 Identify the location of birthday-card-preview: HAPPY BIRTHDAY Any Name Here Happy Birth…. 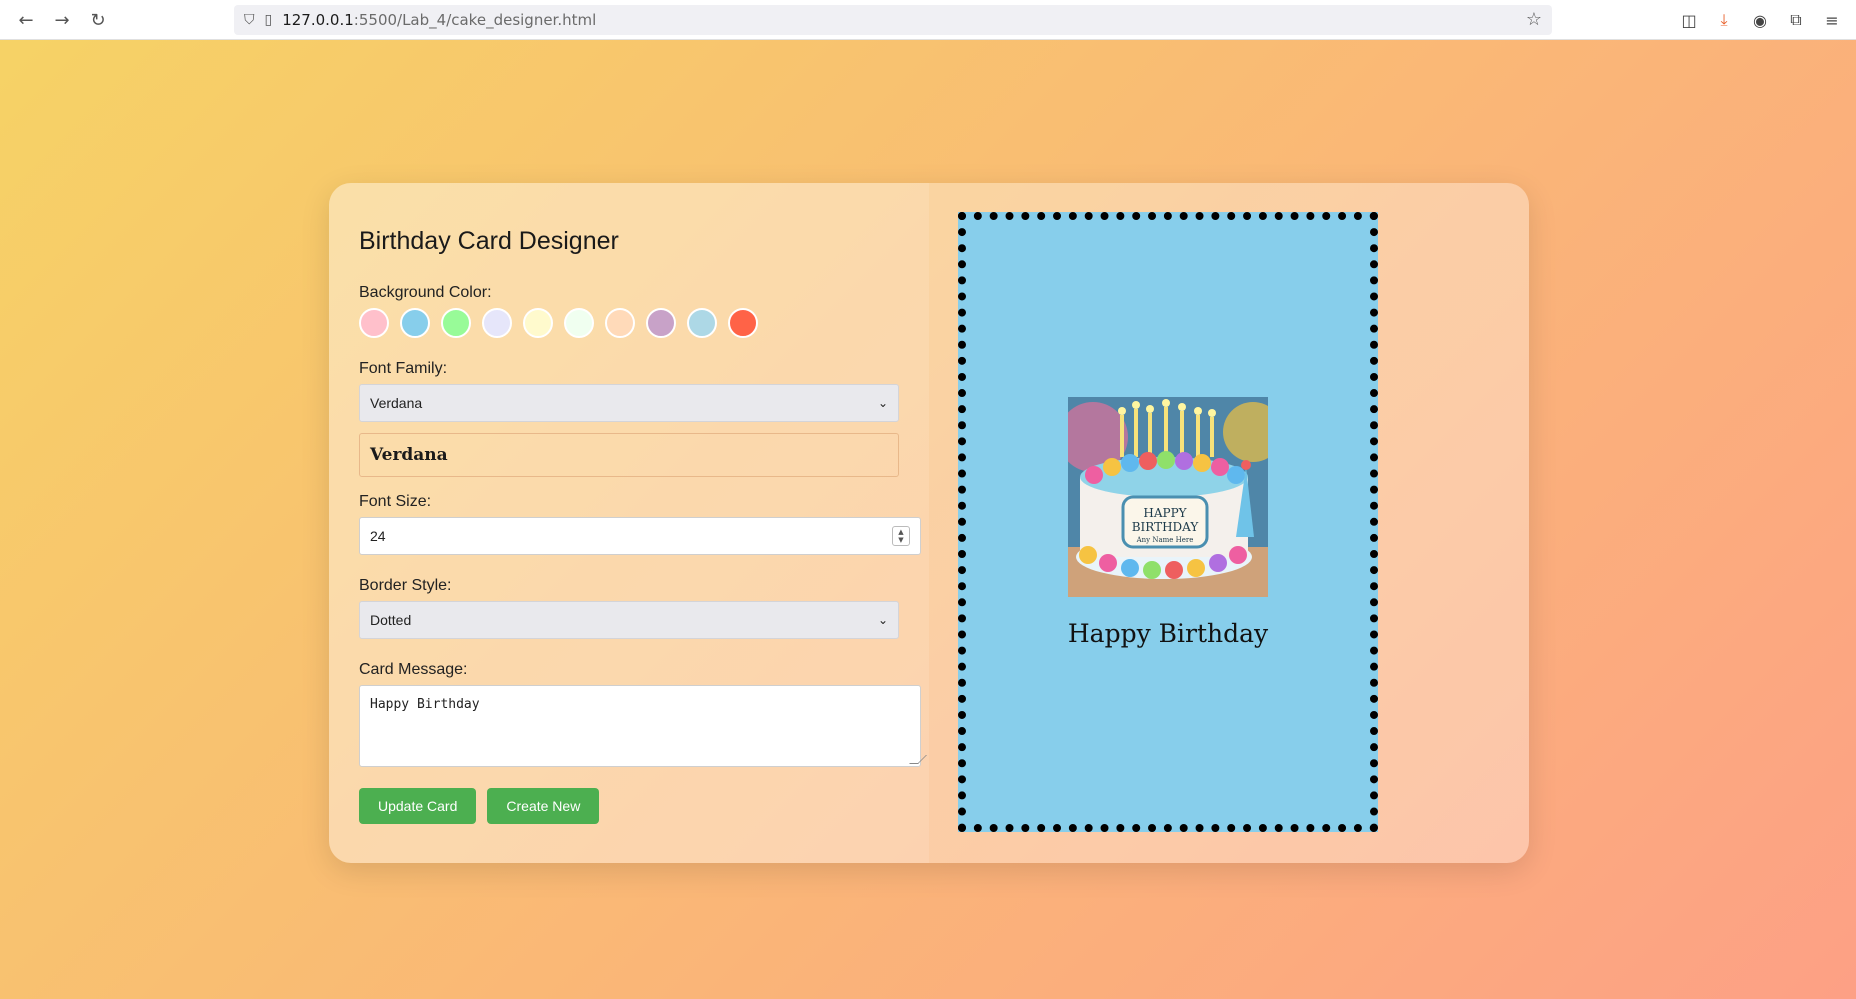
(1168, 522).